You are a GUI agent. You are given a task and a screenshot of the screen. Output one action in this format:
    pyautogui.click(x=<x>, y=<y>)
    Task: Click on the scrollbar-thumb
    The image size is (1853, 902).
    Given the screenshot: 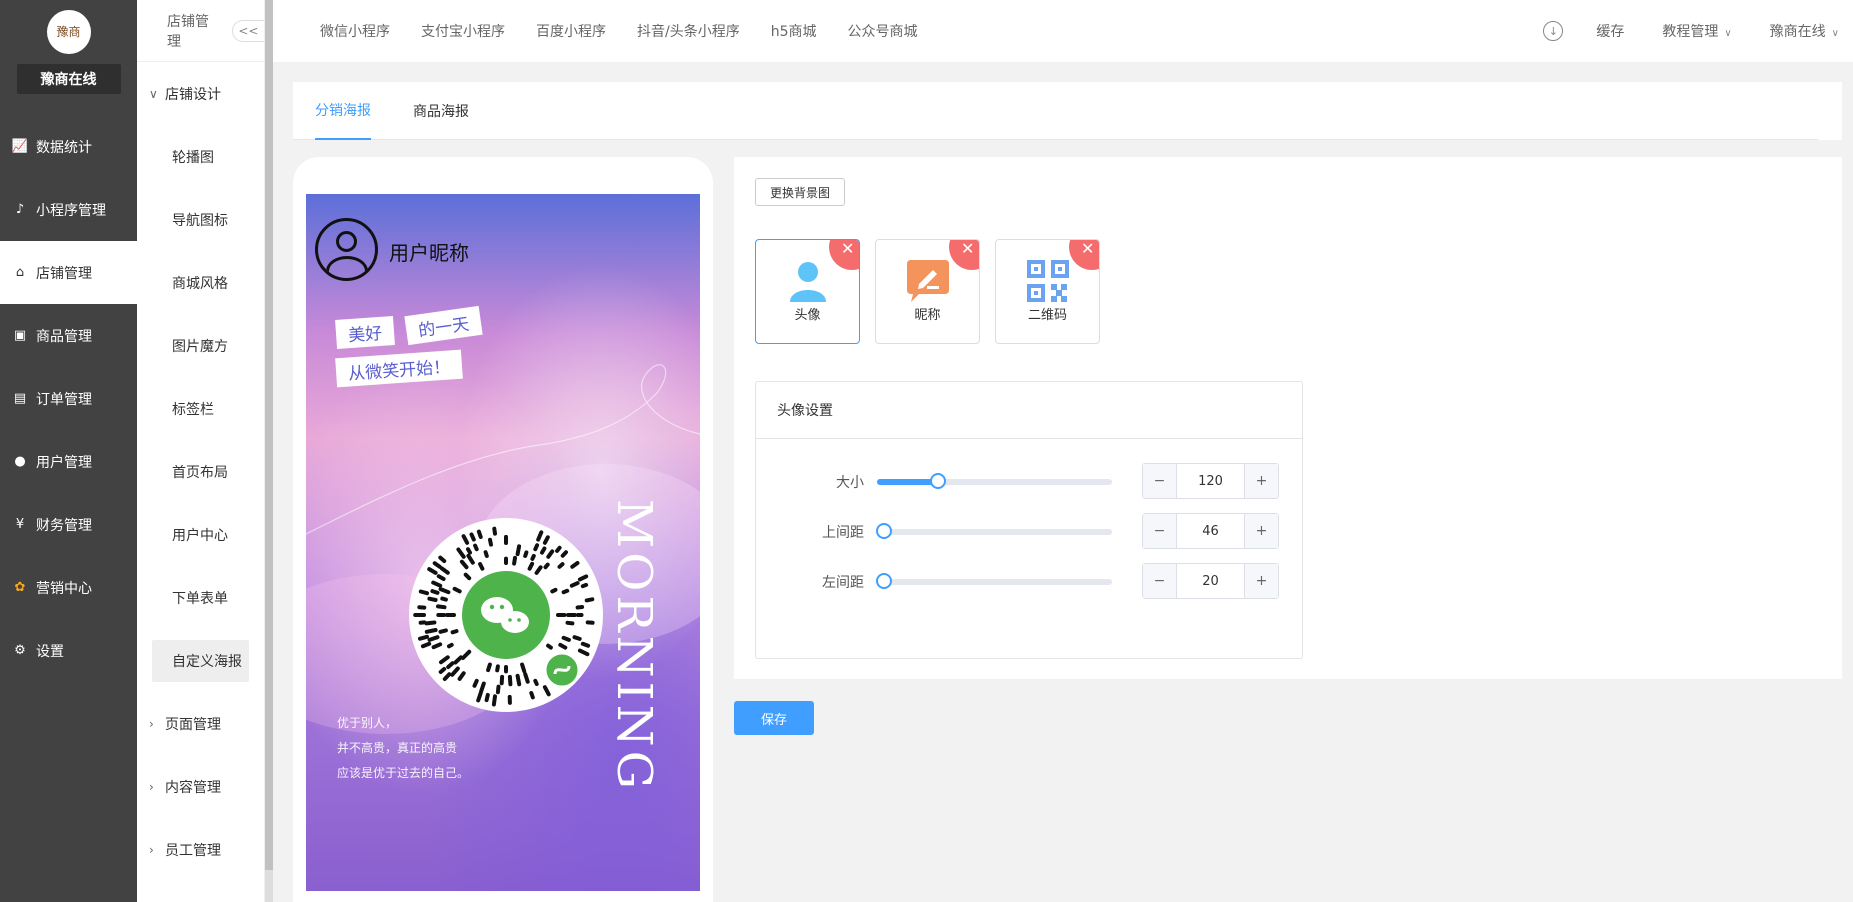 What is the action you would take?
    pyautogui.click(x=269, y=435)
    